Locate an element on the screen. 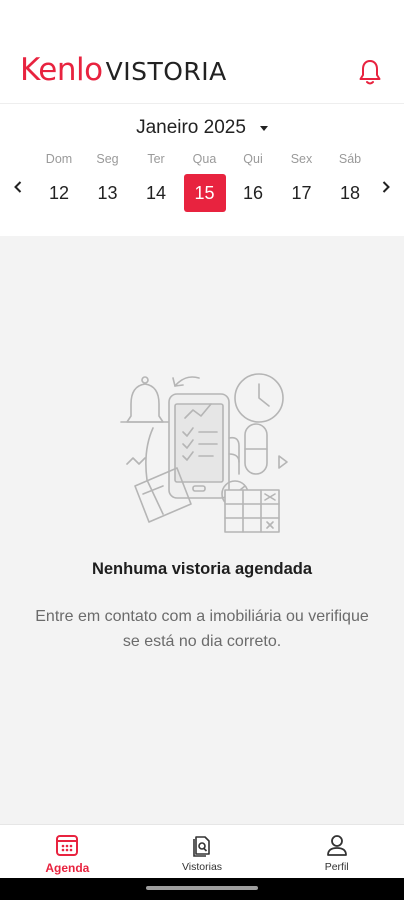 The width and height of the screenshot is (404, 900). nav-agenda: Agenda is located at coordinates (67, 851).